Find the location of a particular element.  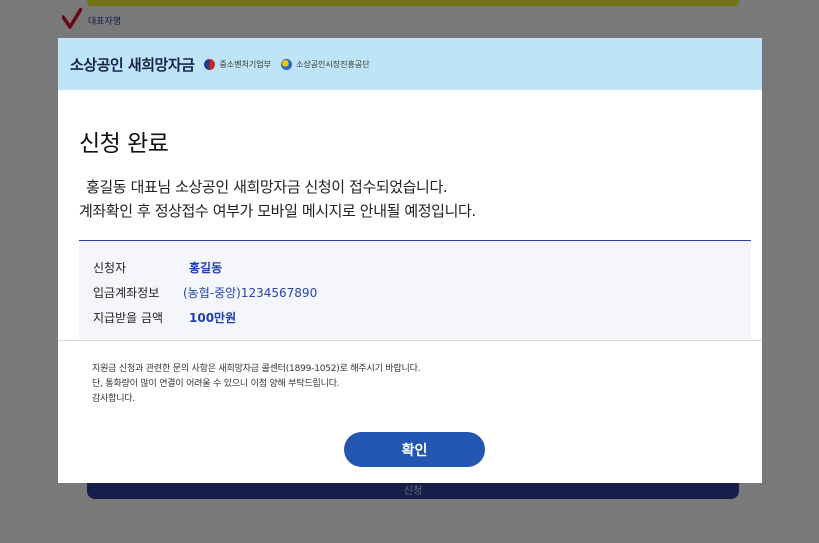

modal-header: 소상공인 새희망자금 중소벤처기업부 소상공인시장진흥공단 is located at coordinates (410, 64).